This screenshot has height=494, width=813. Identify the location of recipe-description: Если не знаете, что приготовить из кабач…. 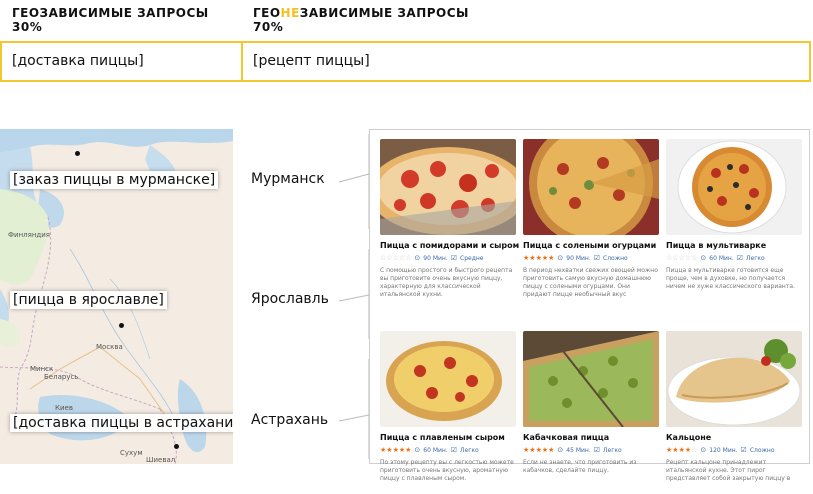
(580, 466).